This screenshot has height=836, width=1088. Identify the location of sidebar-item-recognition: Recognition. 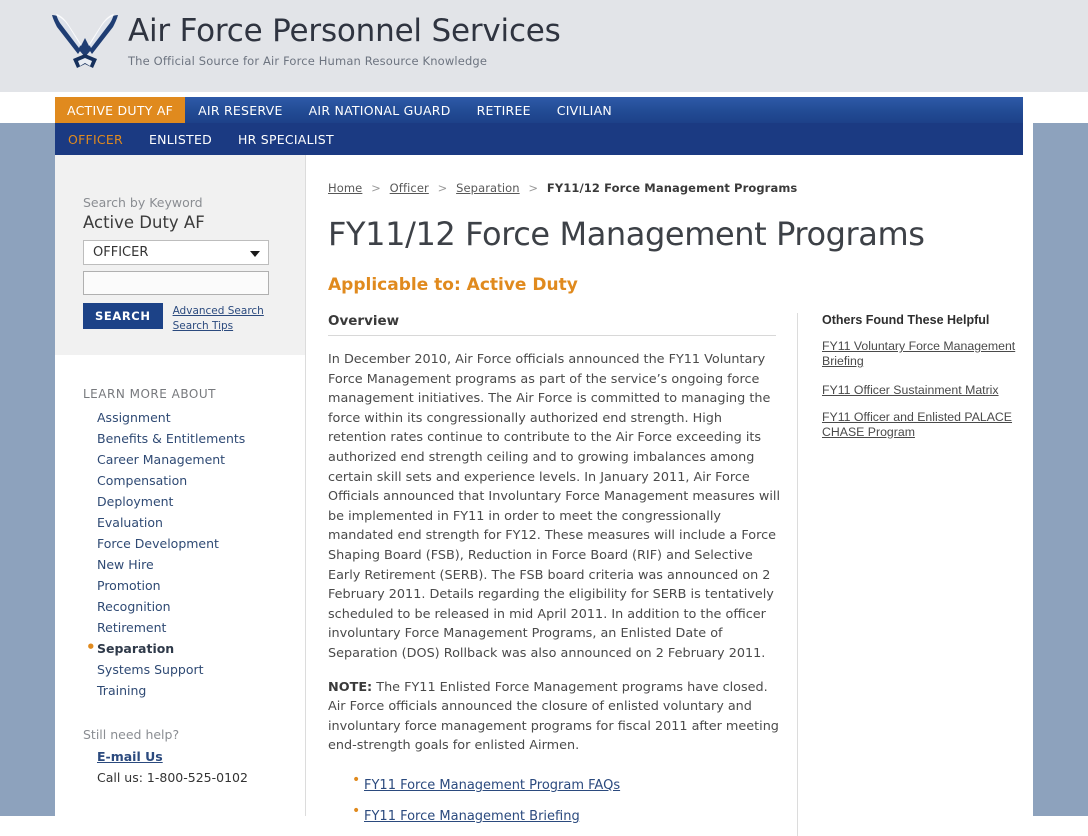
(201, 606).